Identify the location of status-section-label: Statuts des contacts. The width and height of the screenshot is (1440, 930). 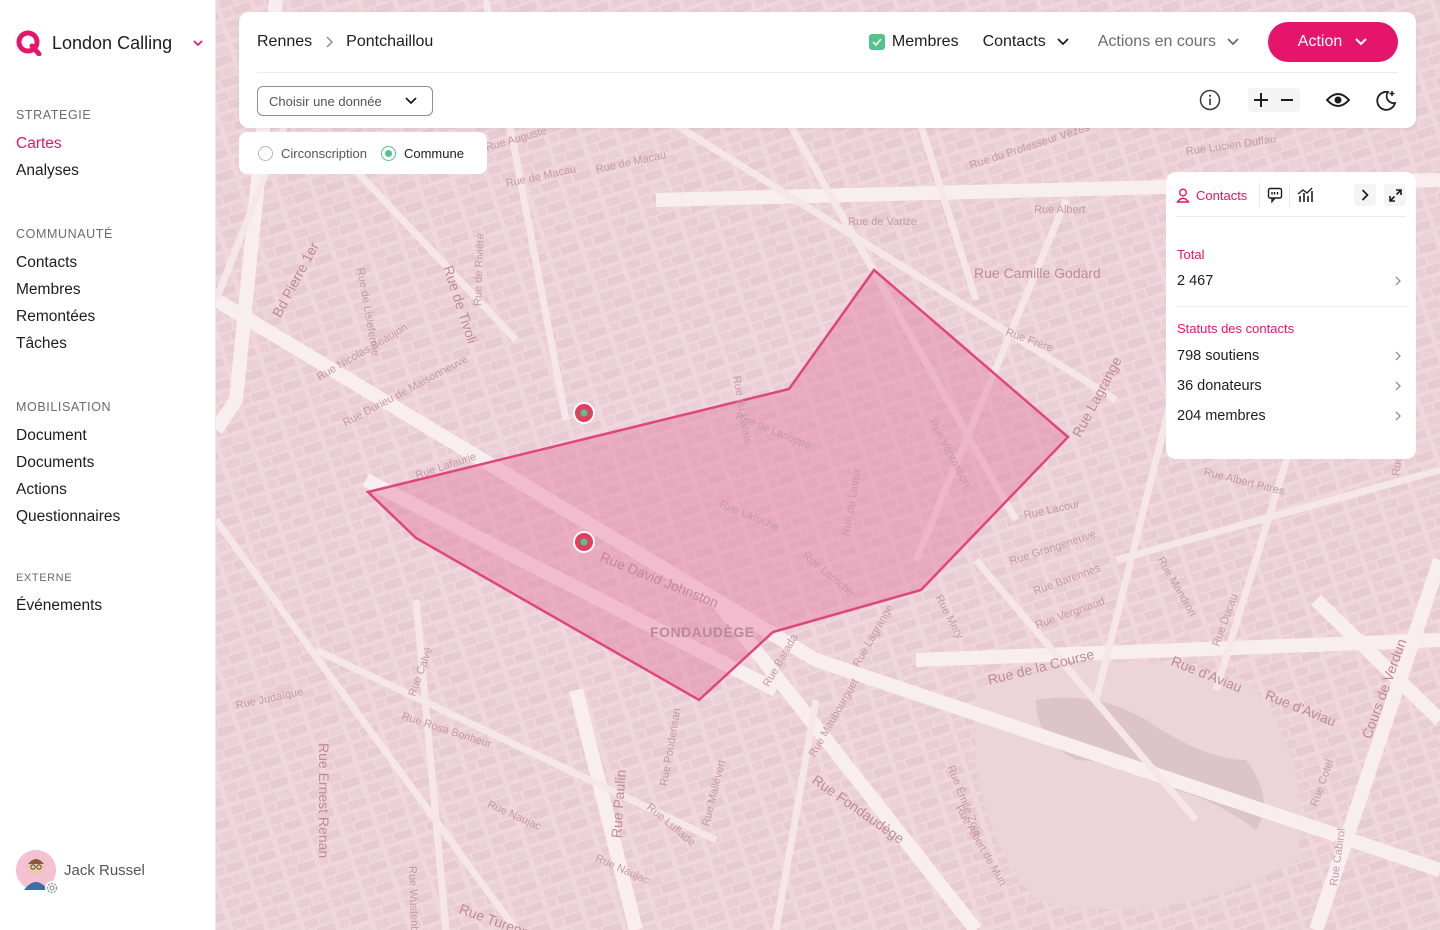
(1236, 328).